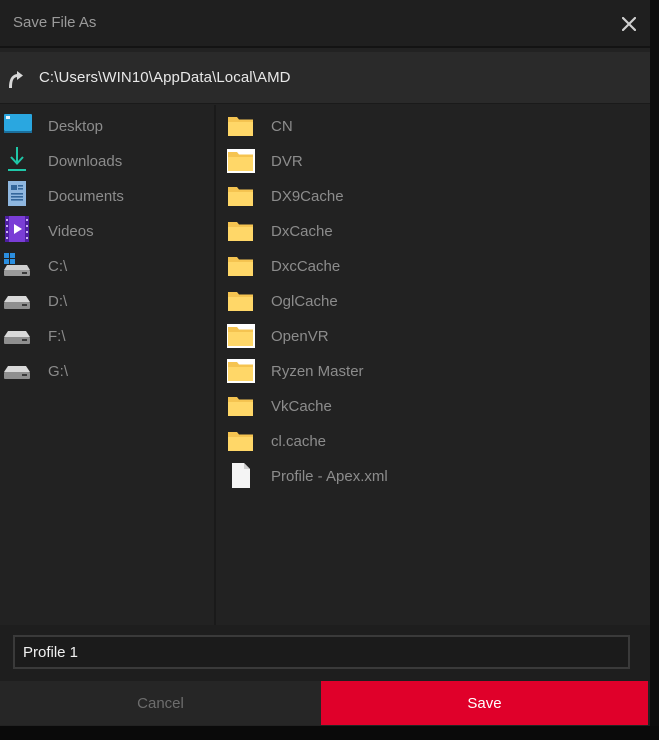 This screenshot has width=659, height=740. I want to click on filename-input, so click(321, 652).